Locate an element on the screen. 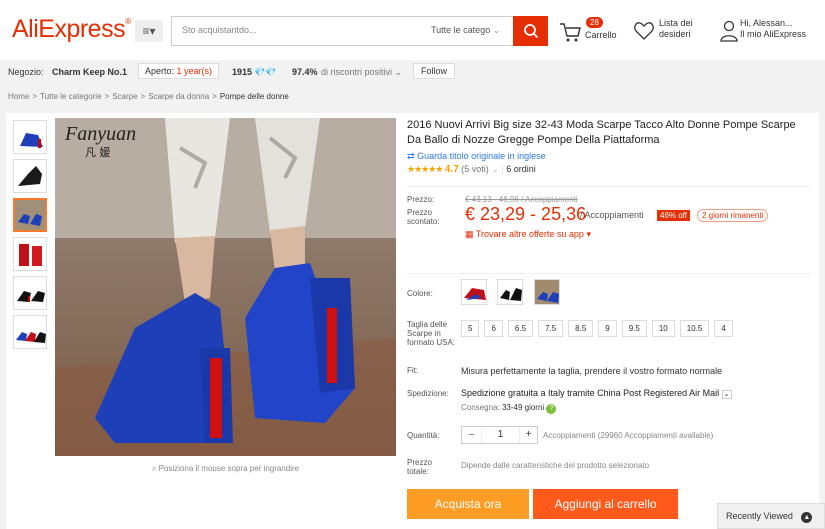  size-option: 9.5 is located at coordinates (634, 328).